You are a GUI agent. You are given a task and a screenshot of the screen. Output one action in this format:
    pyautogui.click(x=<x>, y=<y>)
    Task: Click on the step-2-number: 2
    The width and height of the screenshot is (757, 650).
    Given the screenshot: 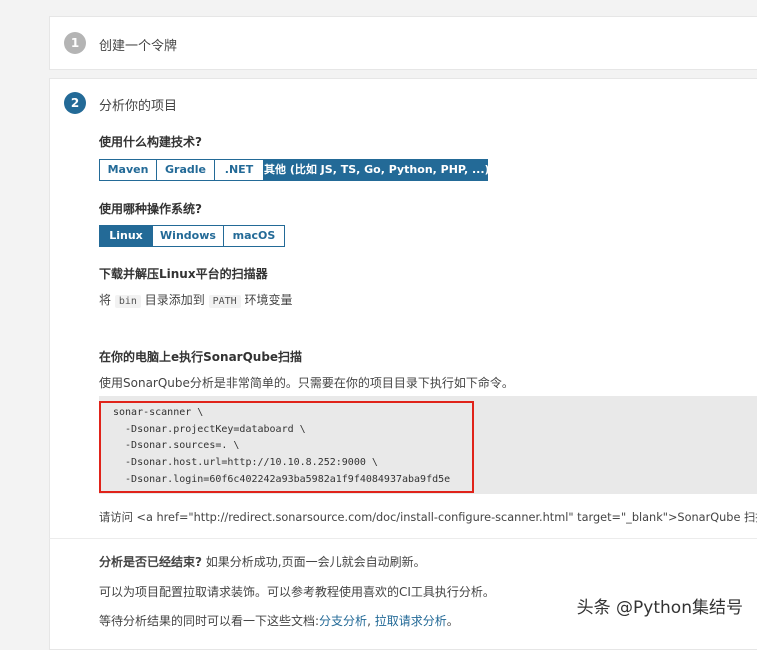 What is the action you would take?
    pyautogui.click(x=75, y=103)
    